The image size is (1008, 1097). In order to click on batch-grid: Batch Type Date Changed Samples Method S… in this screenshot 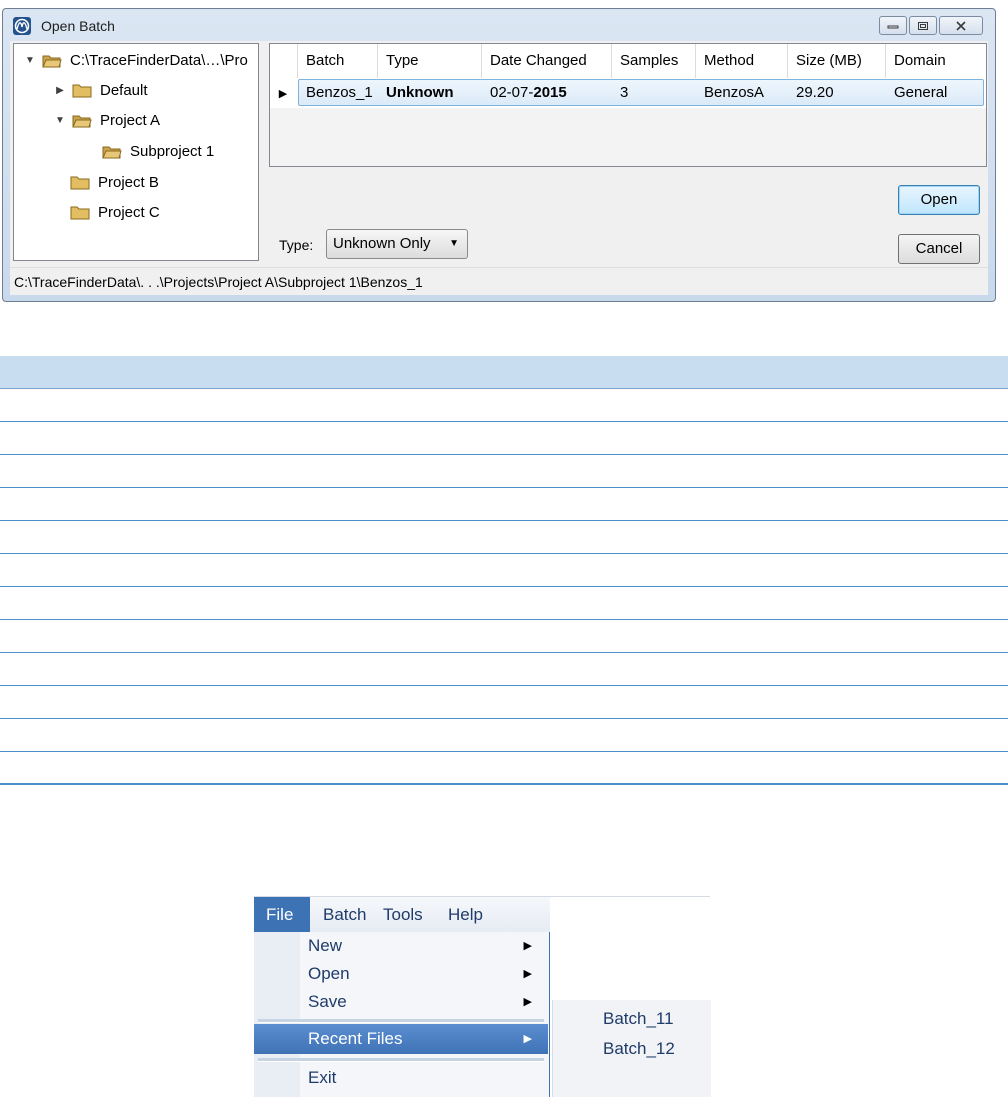, I will do `click(628, 105)`.